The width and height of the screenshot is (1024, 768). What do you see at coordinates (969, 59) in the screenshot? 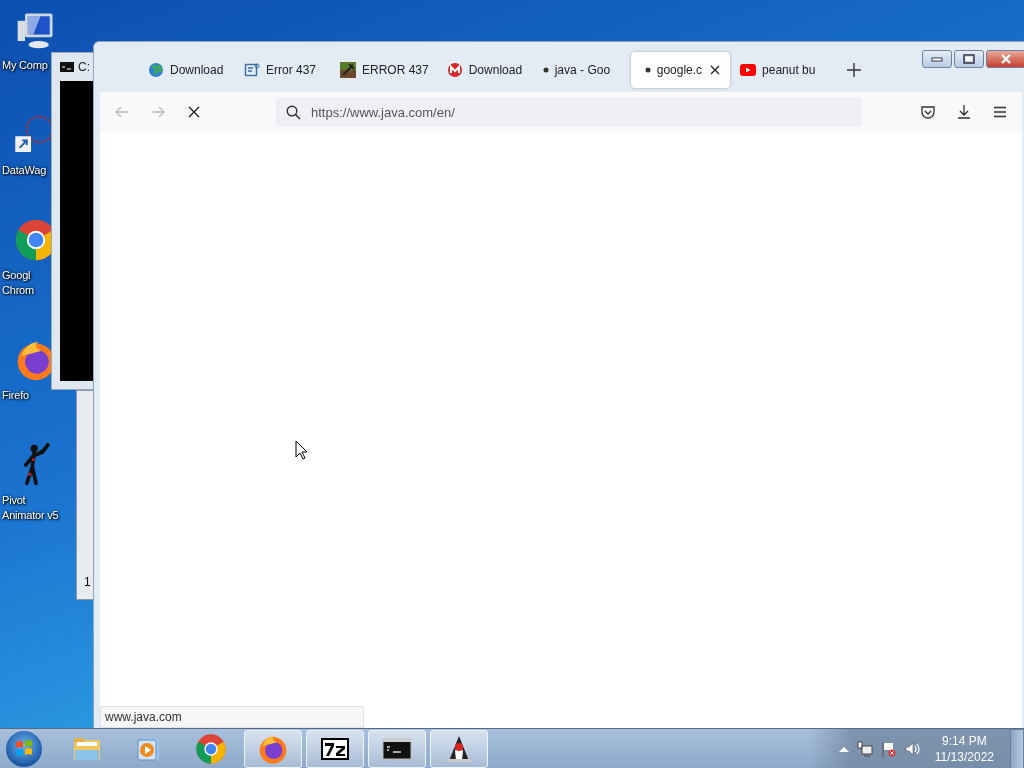
I see `maximize-icon` at bounding box center [969, 59].